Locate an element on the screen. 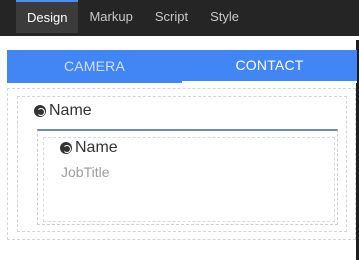 The image size is (359, 260). segmented-control: CAMERA CONTACT is located at coordinates (182, 66).